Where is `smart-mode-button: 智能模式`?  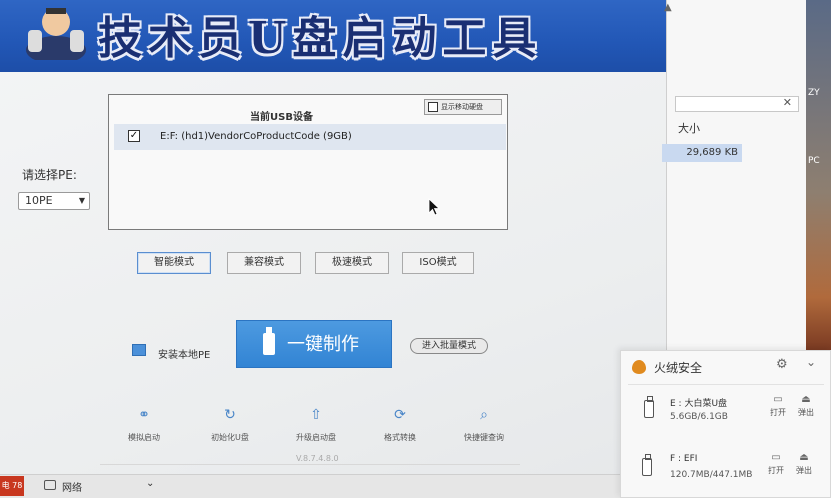
smart-mode-button: 智能模式 is located at coordinates (174, 263).